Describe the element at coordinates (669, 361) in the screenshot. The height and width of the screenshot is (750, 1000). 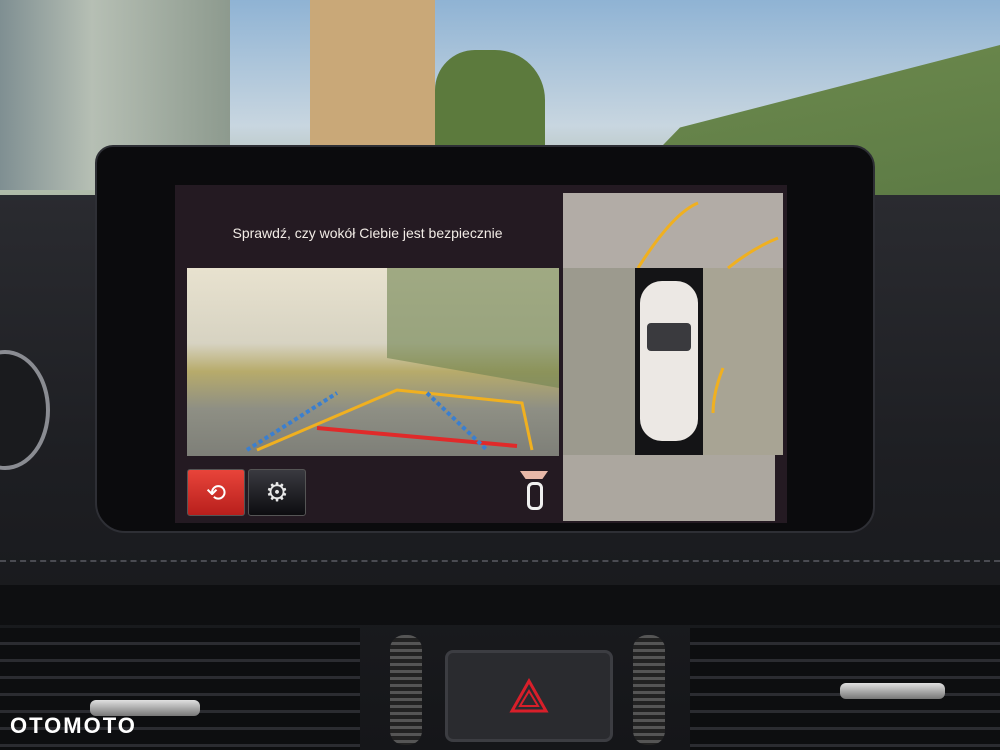
I see `own-car-icon` at that location.